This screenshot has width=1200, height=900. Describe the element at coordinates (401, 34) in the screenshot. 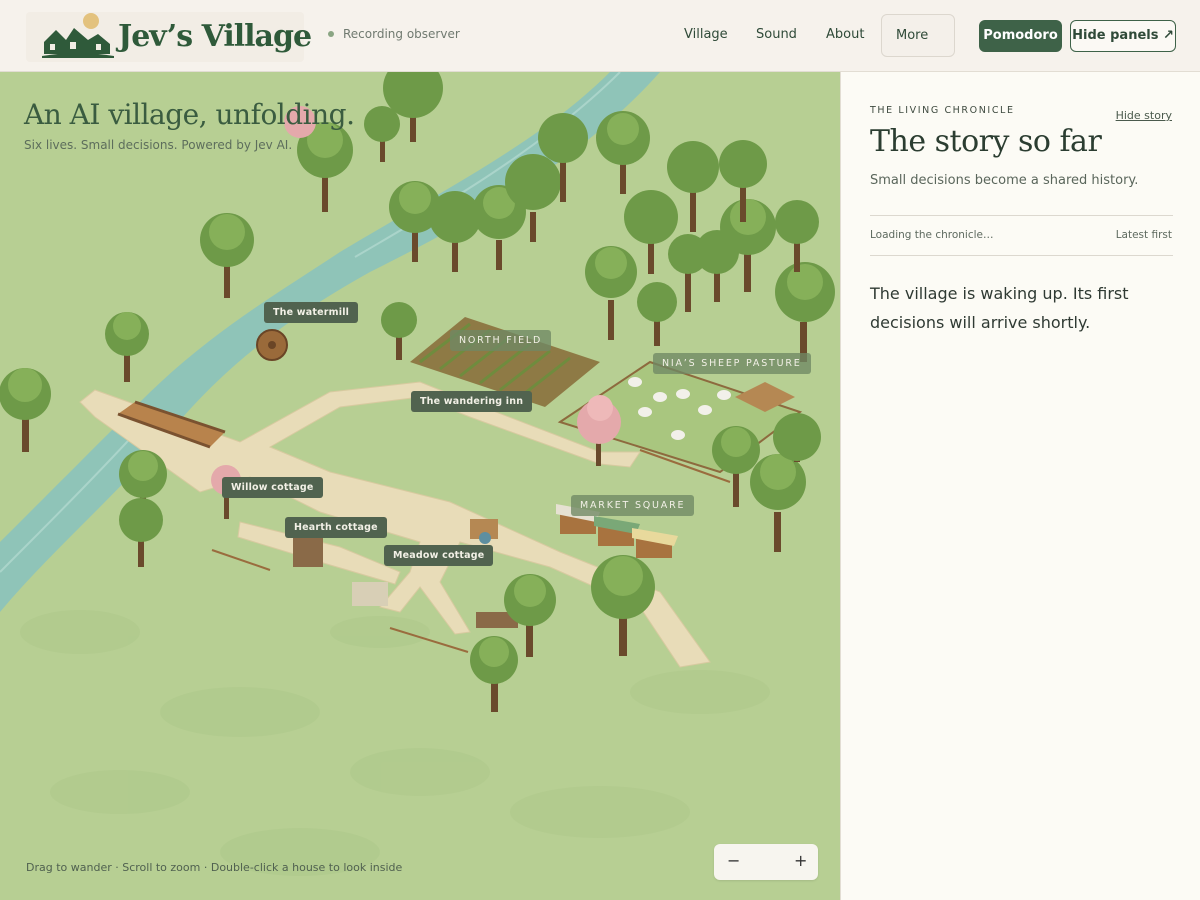

I see `recording-status-label: Recording observer` at that location.